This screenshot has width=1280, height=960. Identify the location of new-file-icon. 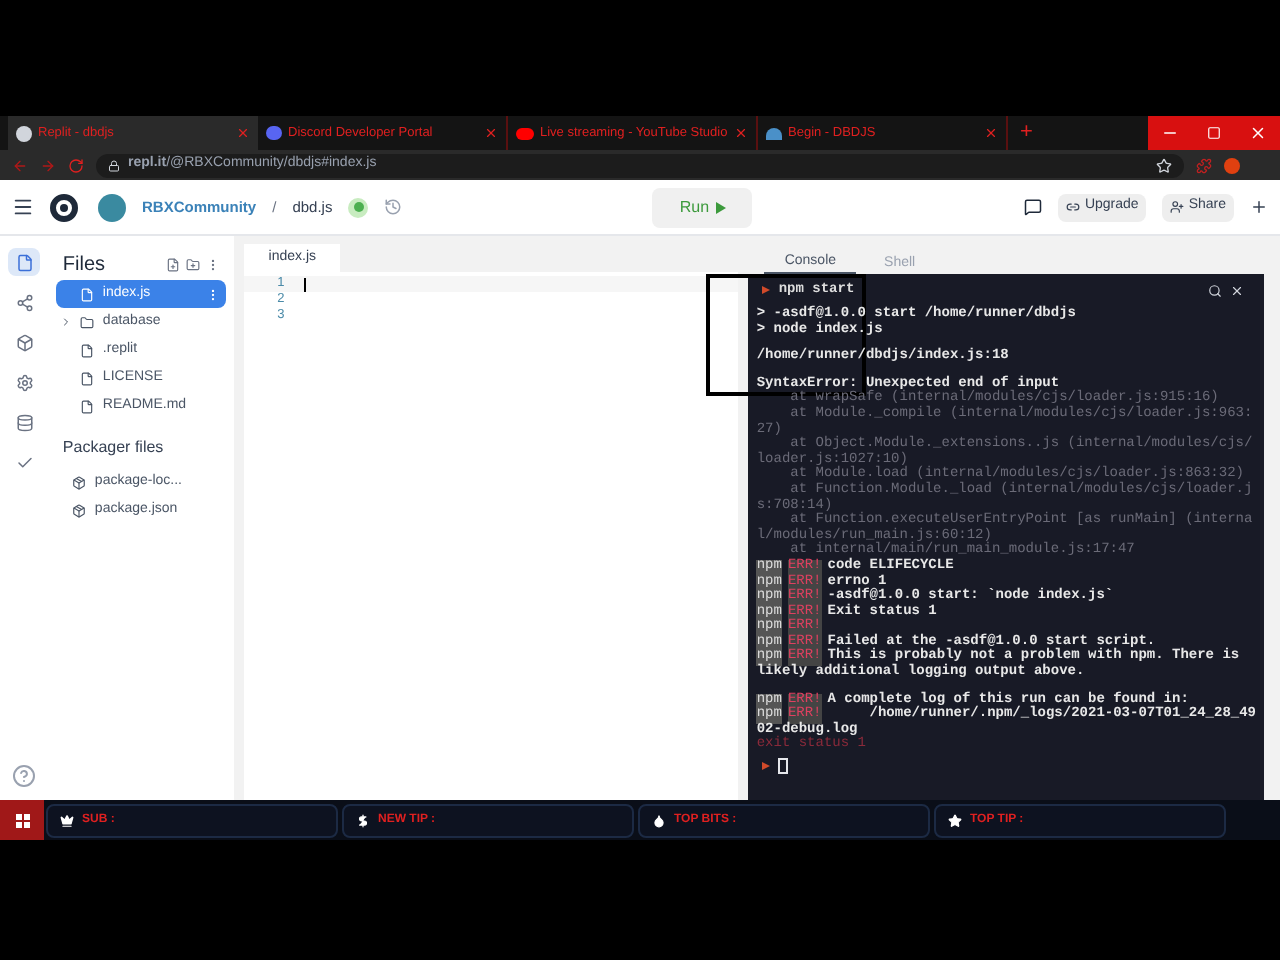
(173, 264).